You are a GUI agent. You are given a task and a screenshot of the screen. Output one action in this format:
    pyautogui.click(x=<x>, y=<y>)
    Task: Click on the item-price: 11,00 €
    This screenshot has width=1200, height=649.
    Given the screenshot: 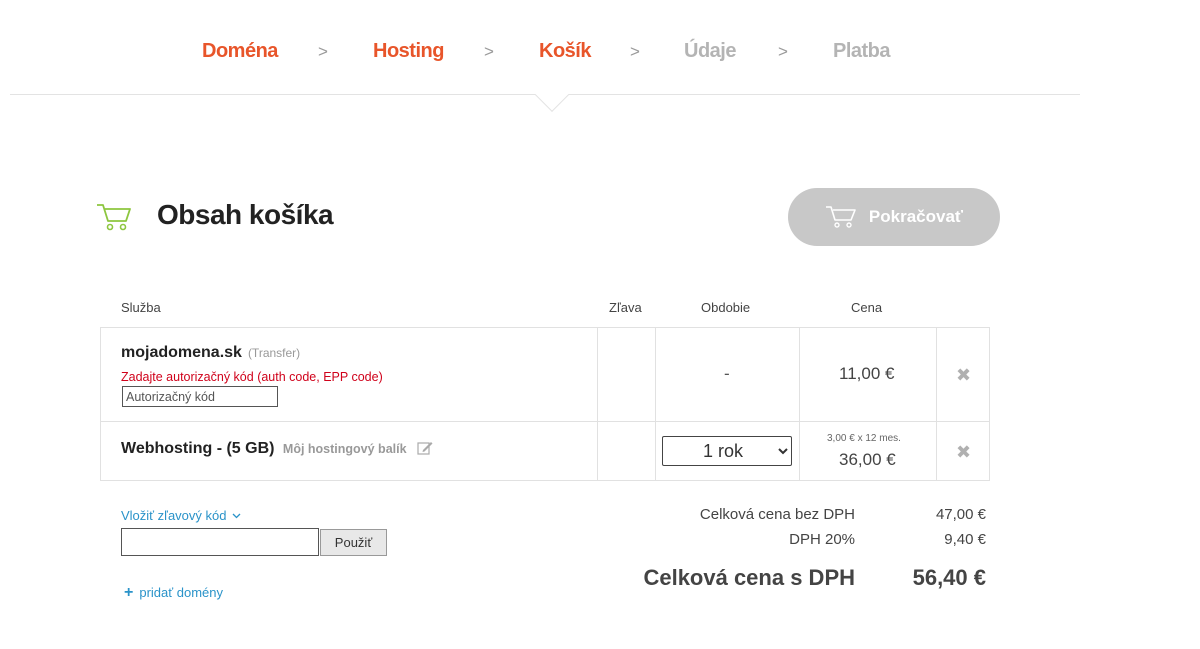 What is the action you would take?
    pyautogui.click(x=867, y=373)
    